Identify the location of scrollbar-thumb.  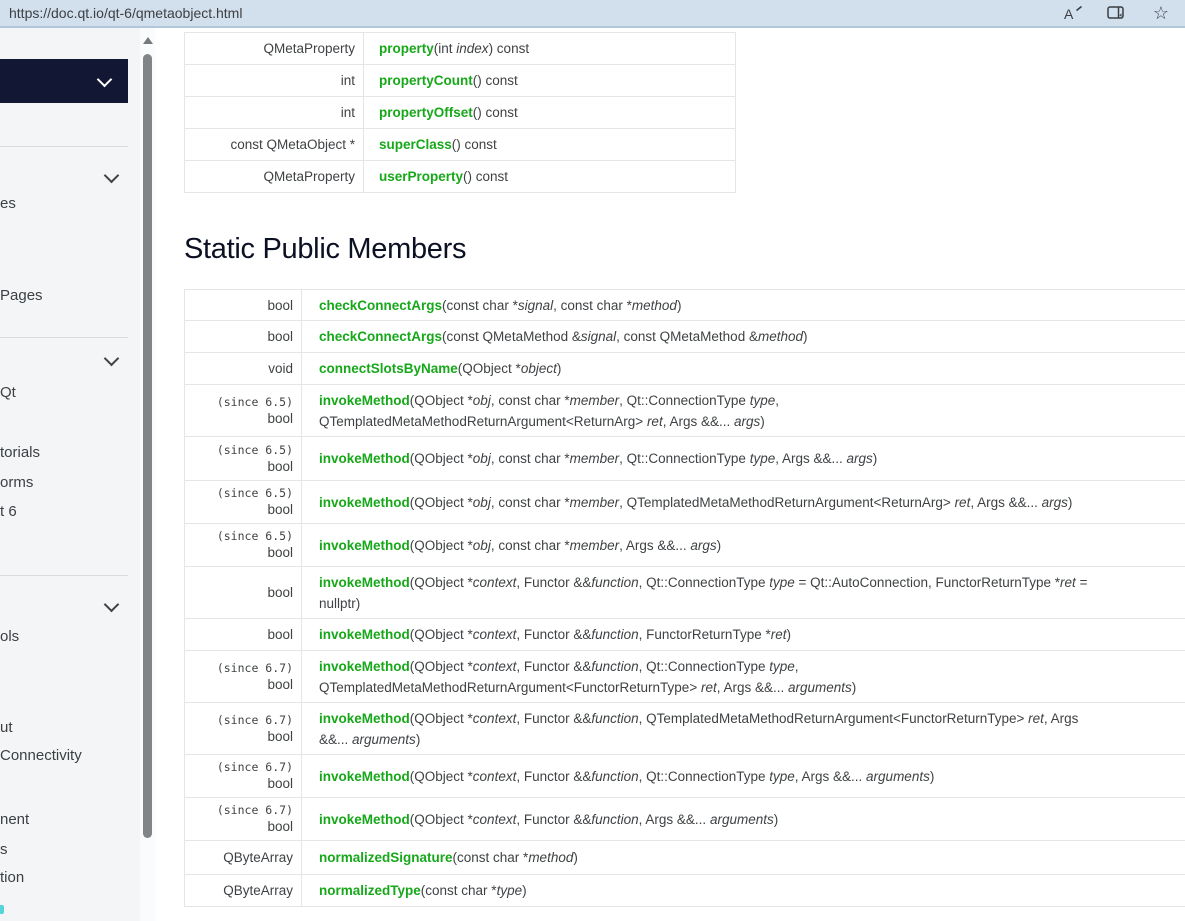
(147, 446).